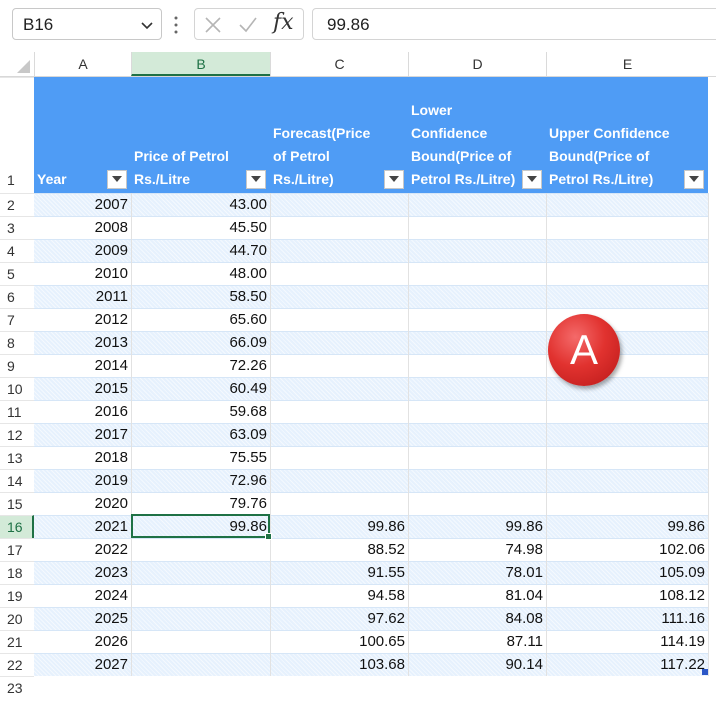 The height and width of the screenshot is (706, 716). I want to click on column-header-b: B, so click(200, 64).